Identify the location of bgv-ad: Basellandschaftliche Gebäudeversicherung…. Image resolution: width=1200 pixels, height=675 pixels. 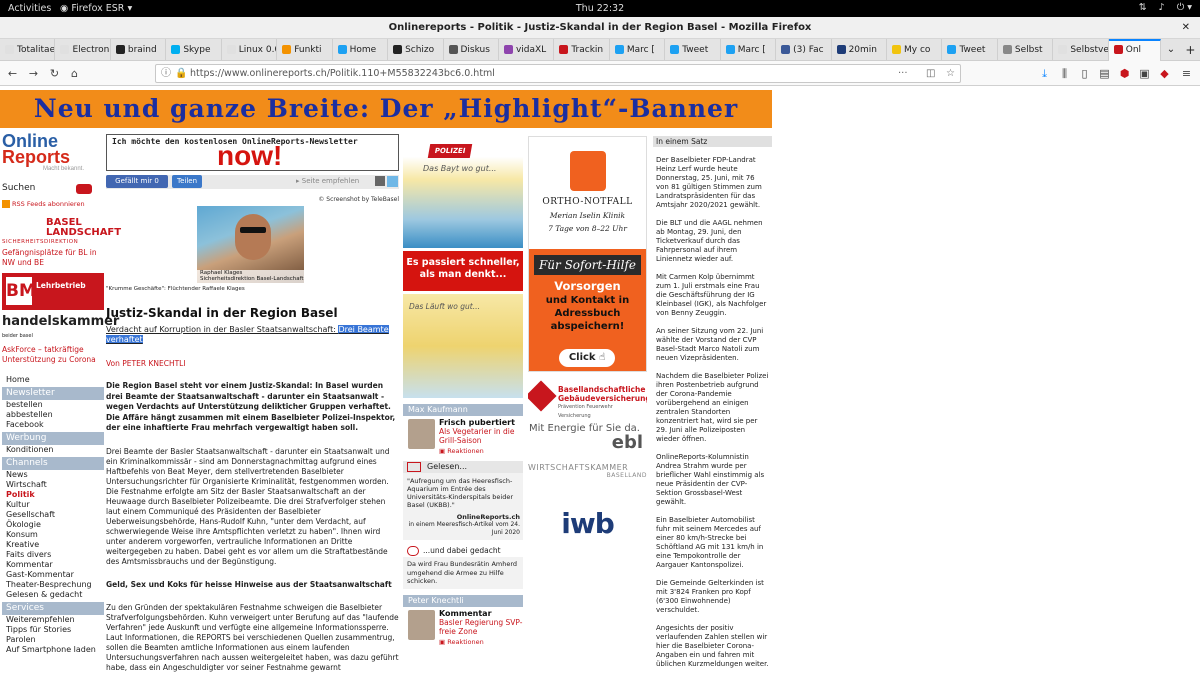
(587, 399).